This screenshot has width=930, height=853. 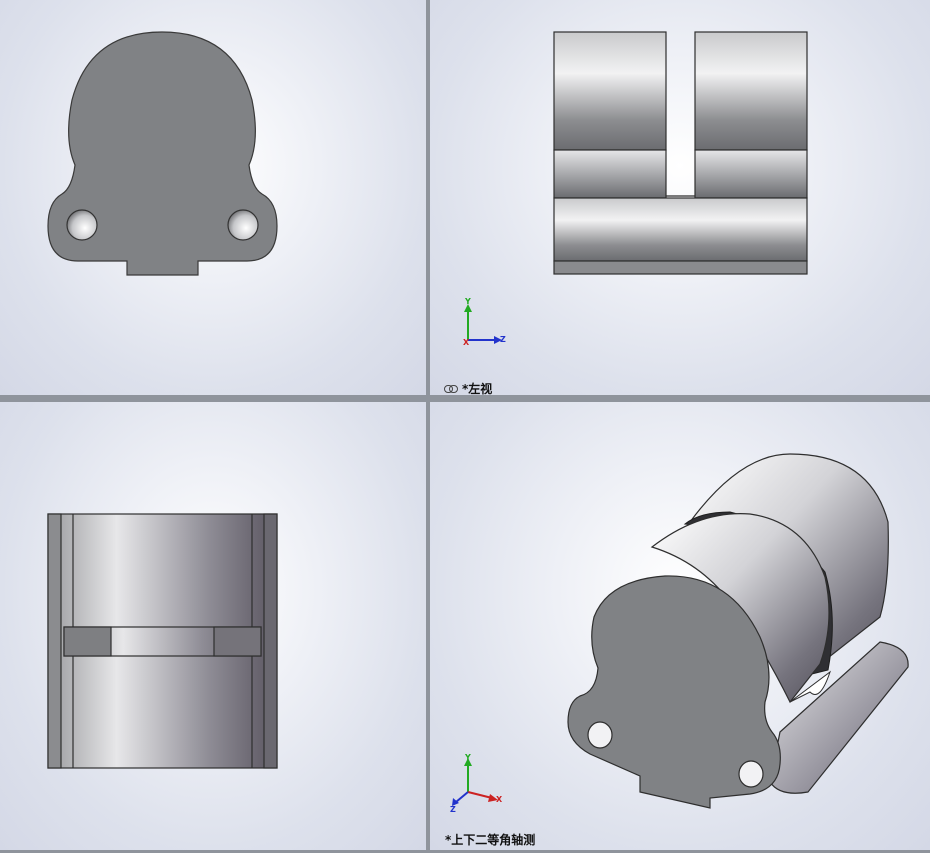 I want to click on iso-hole-right, so click(x=751, y=774).